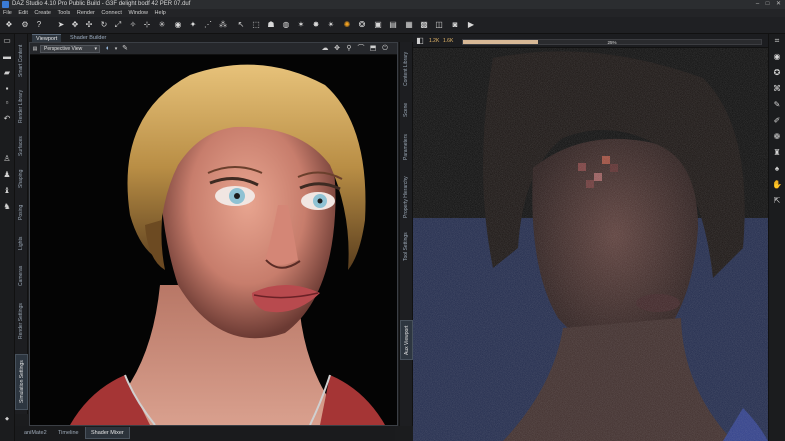 The width and height of the screenshot is (785, 441). I want to click on render-settings-icon: ❂, so click(362, 25).